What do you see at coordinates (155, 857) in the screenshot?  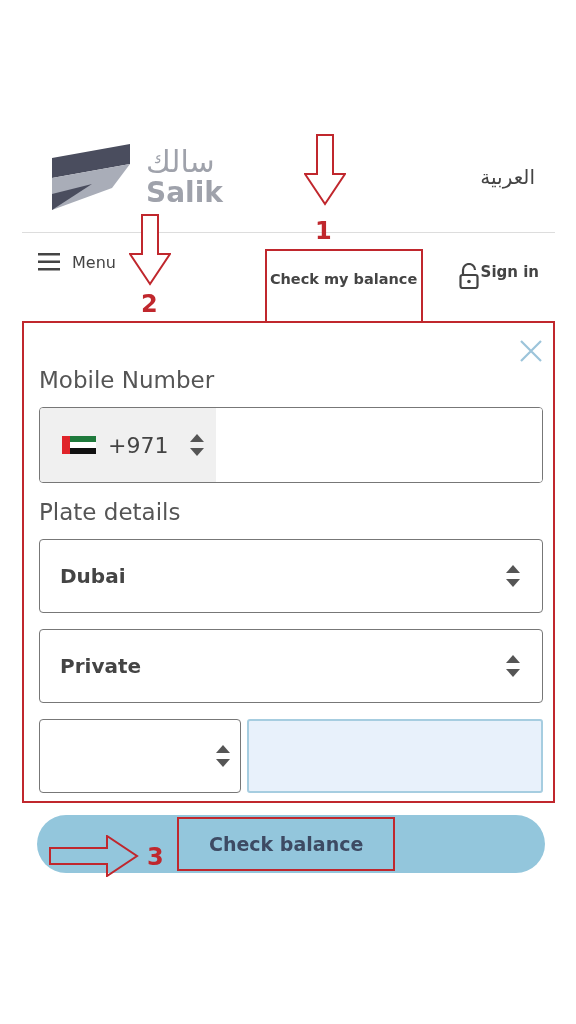 I see `step-number: 3` at bounding box center [155, 857].